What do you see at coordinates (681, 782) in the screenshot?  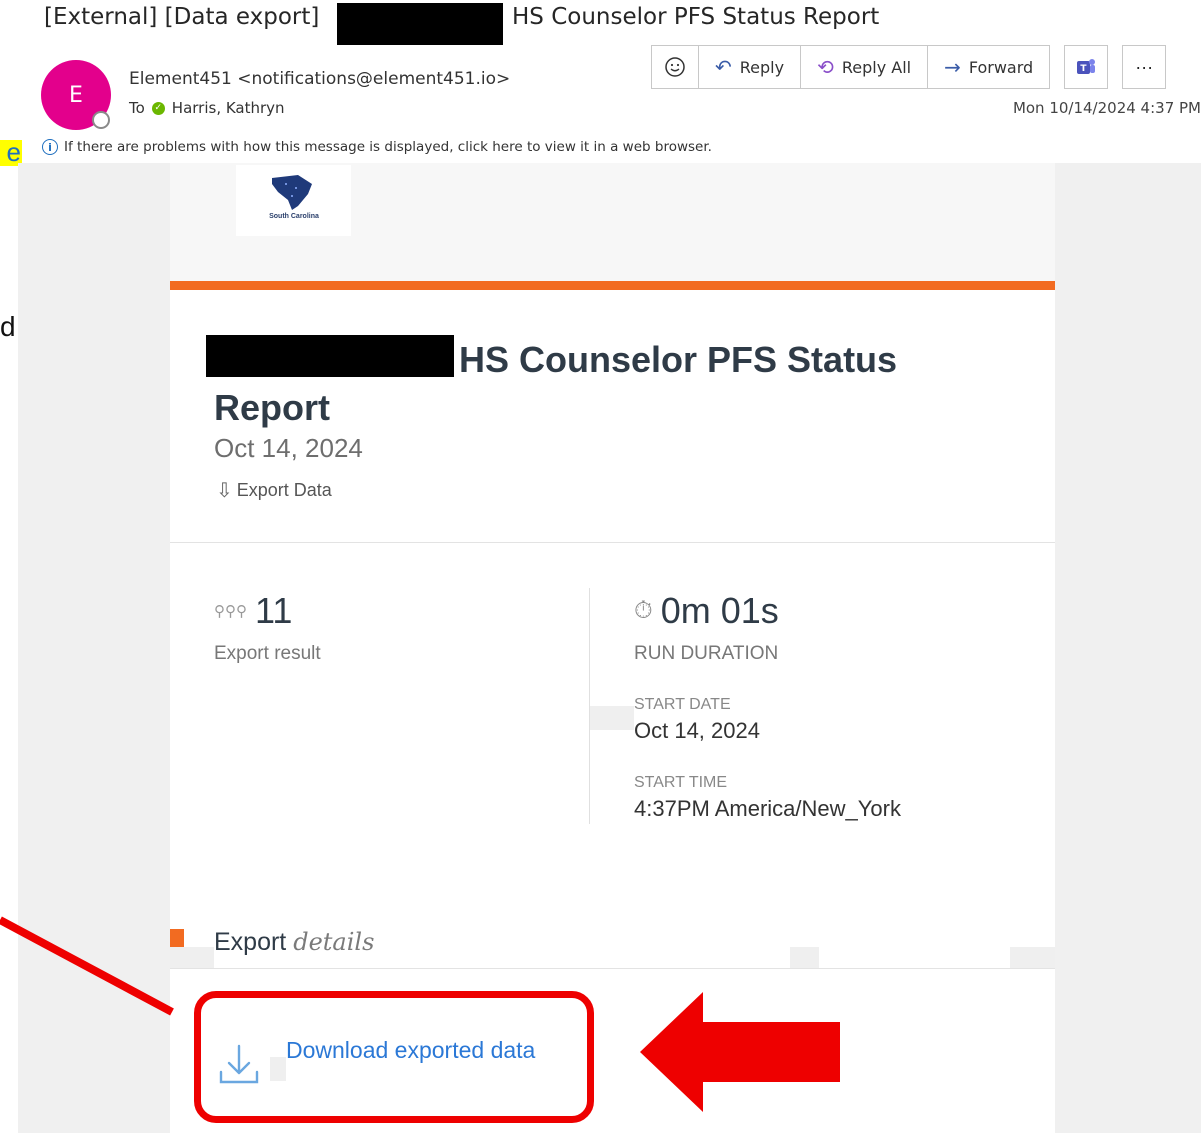 I see `start-time-label: START TIME` at bounding box center [681, 782].